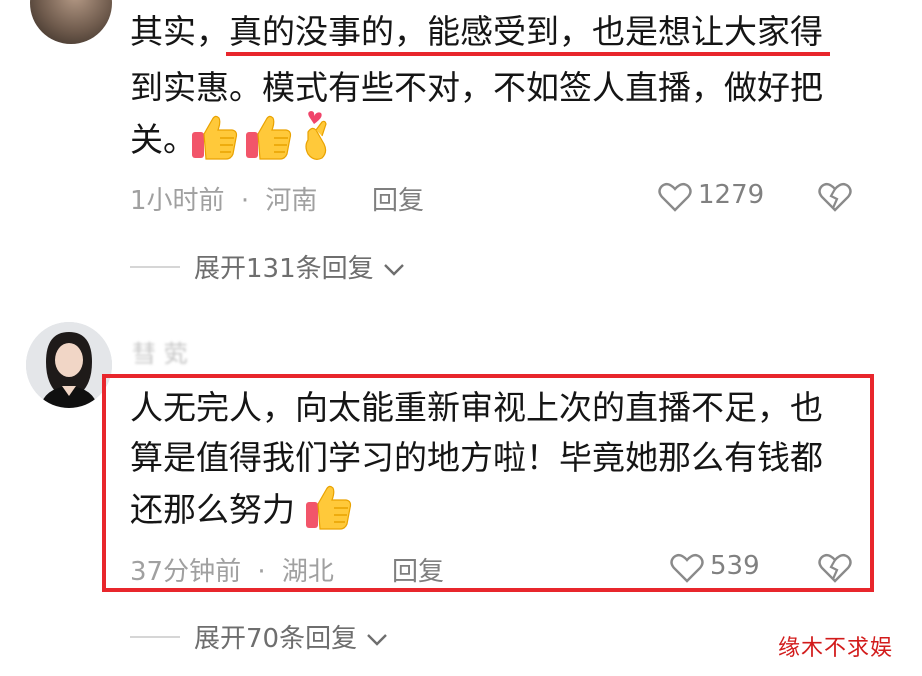 The width and height of the screenshot is (922, 676). What do you see at coordinates (476, 407) in the screenshot?
I see `comment2-line1: 人无完人，向太能重新审视上次的直播不足，也` at bounding box center [476, 407].